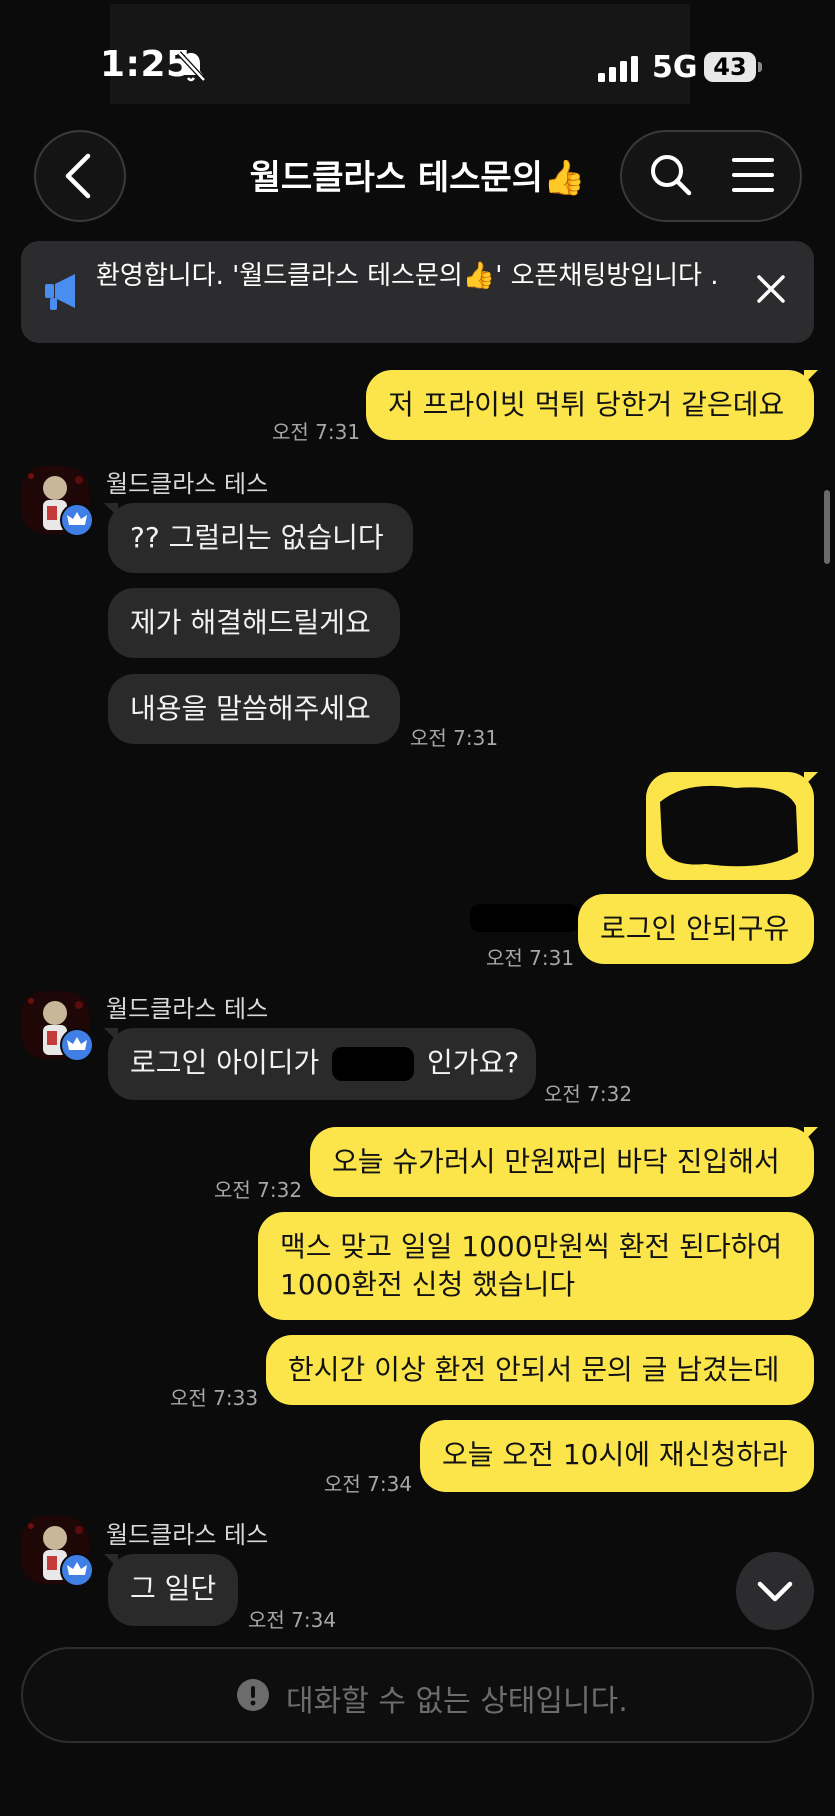 This screenshot has height=1816, width=835. Describe the element at coordinates (428, 1284) in the screenshot. I see `message-line: 1000환전 신청 했습니다` at that location.